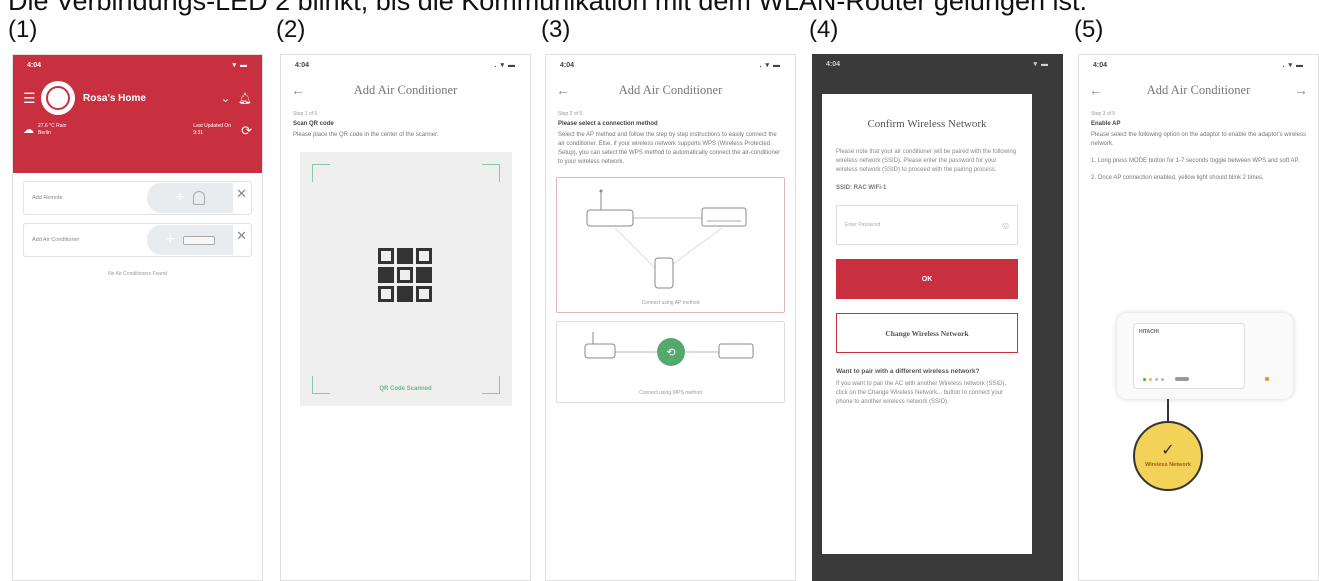 This screenshot has width=1319, height=581. I want to click on plus-icon: +, so click(170, 239).